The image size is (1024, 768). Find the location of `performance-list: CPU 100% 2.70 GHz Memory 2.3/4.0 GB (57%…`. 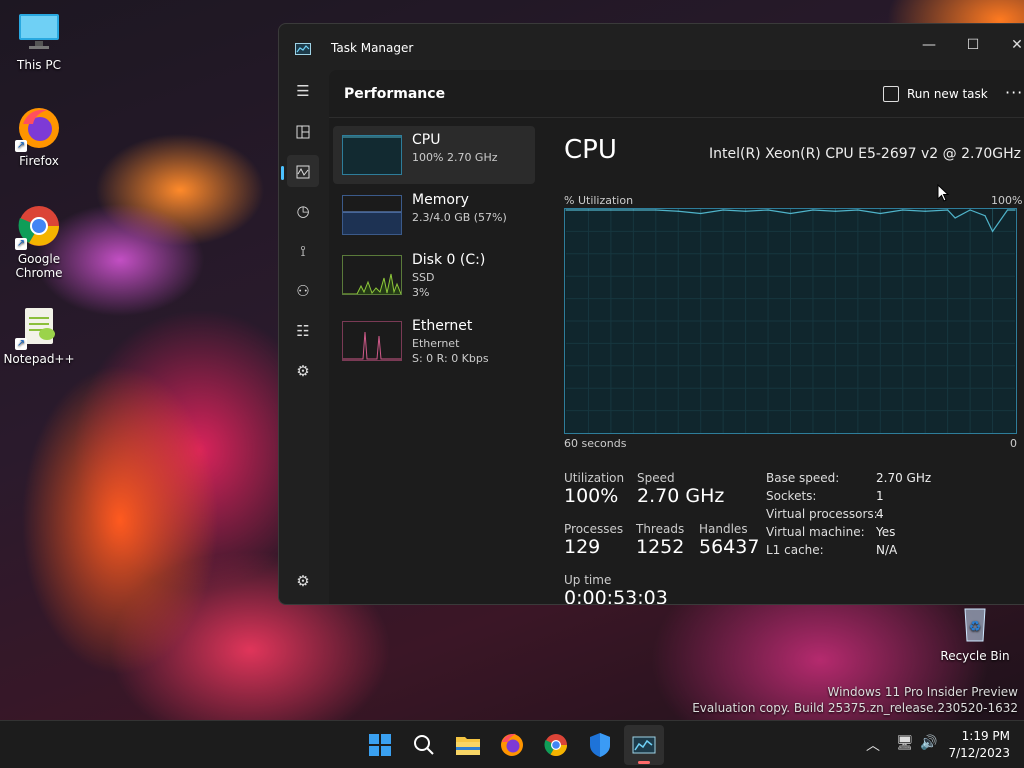

performance-list: CPU 100% 2.70 GHz Memory 2.3/4.0 GB (57%… is located at coordinates (433, 361).